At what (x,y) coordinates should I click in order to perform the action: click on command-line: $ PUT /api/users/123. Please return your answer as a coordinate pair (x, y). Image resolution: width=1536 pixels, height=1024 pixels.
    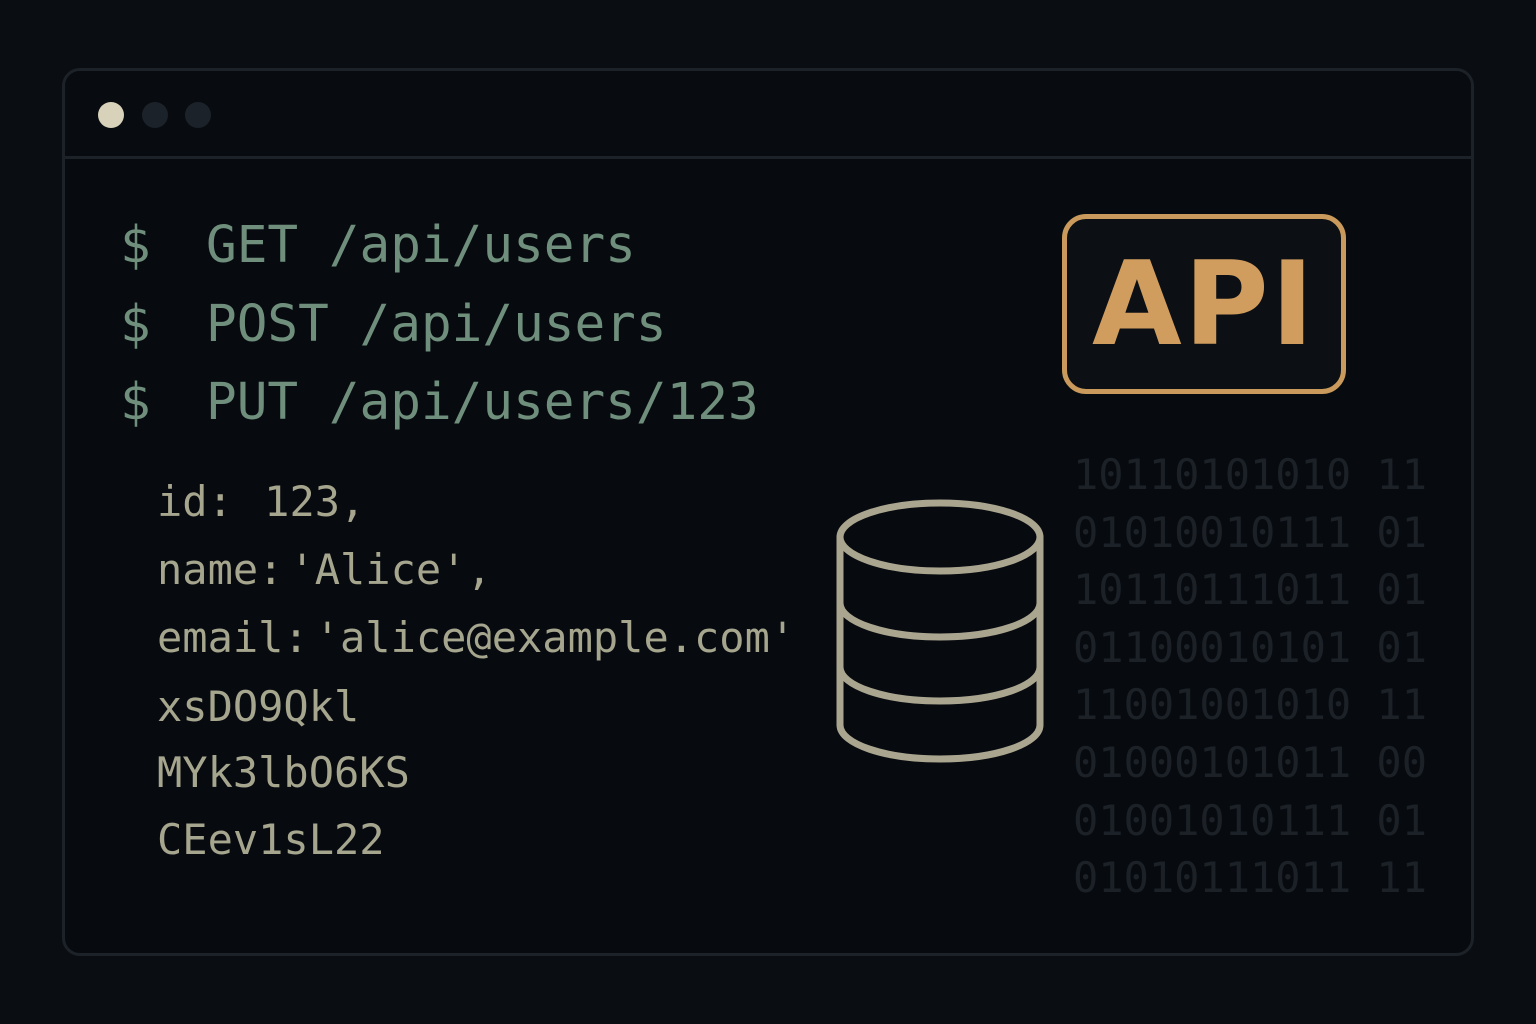
    Looking at the image, I should click on (439, 402).